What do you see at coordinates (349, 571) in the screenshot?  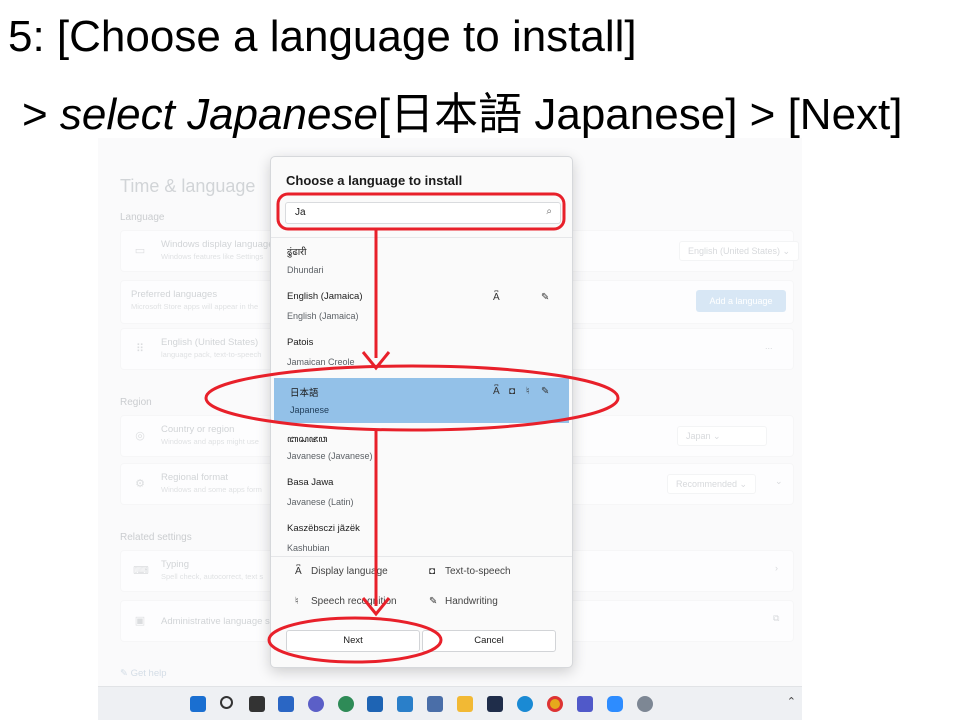 I see `legend-label: Display language` at bounding box center [349, 571].